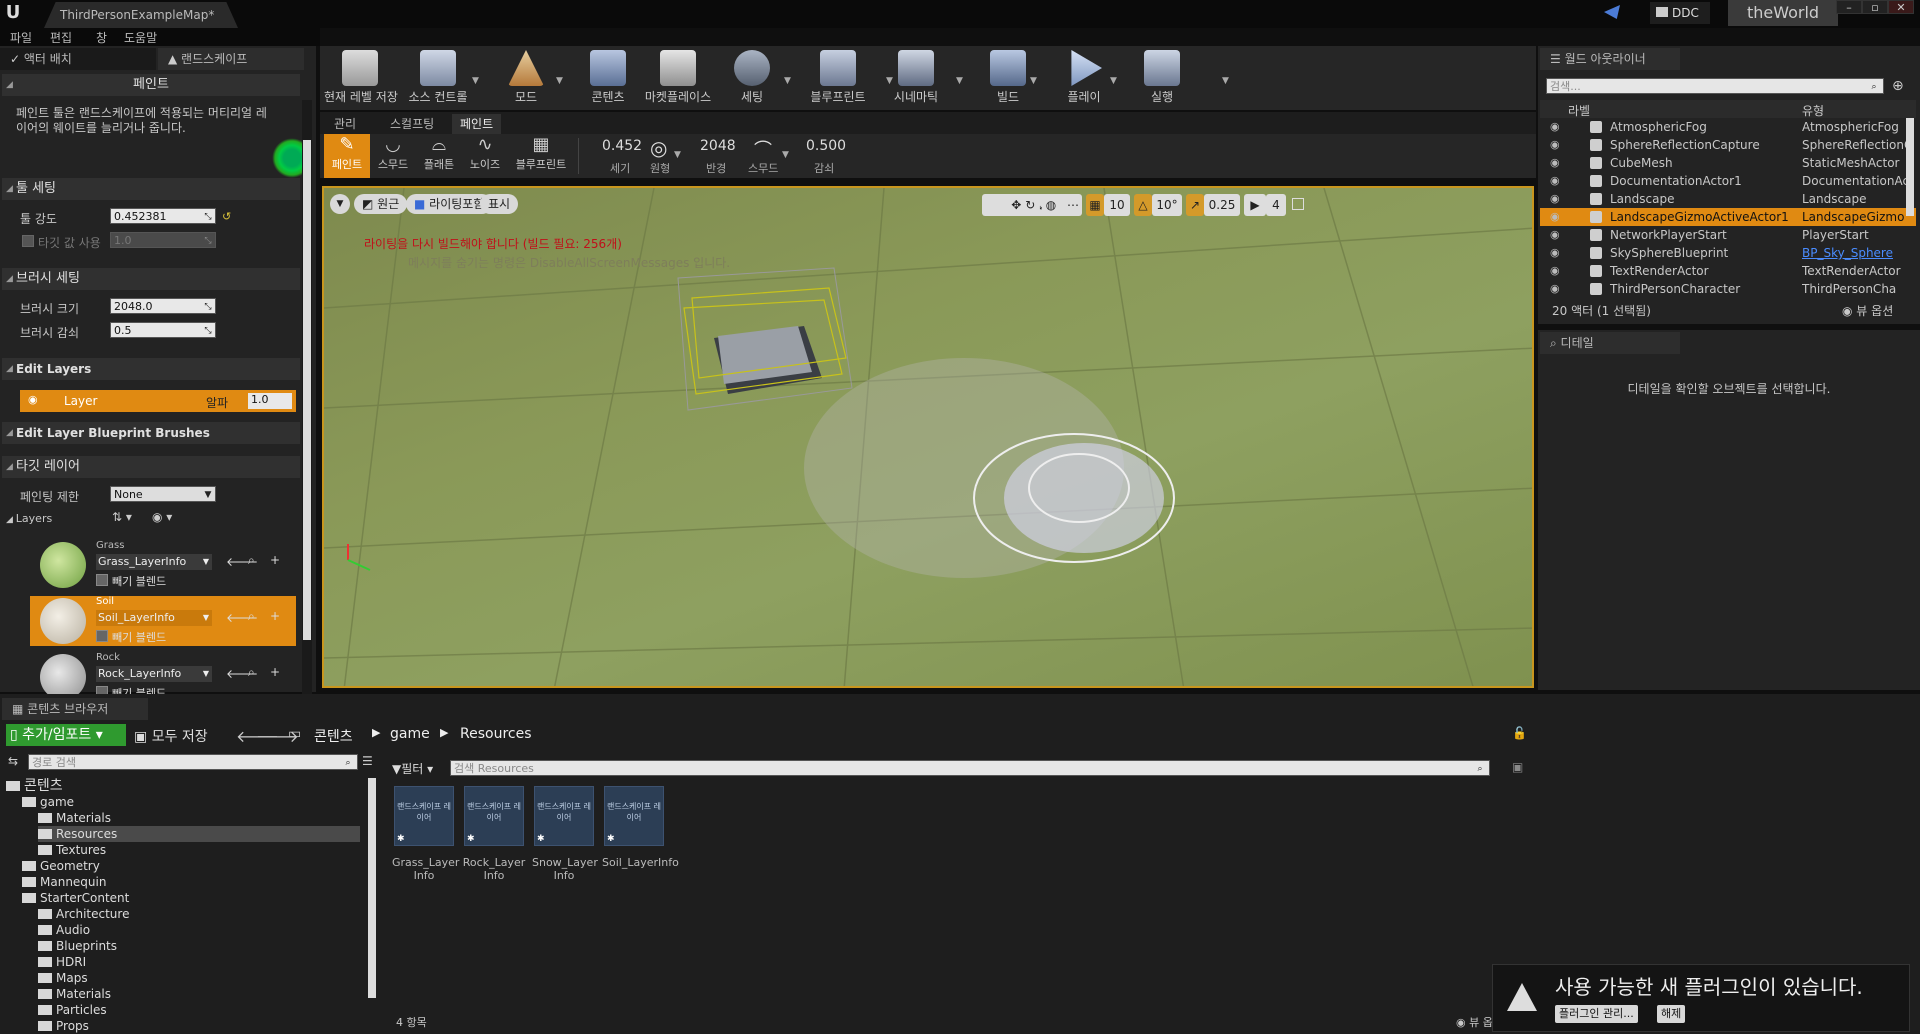  What do you see at coordinates (151, 279) in the screenshot?
I see `brush-settings-header: ◢ 브러시 세팅` at bounding box center [151, 279].